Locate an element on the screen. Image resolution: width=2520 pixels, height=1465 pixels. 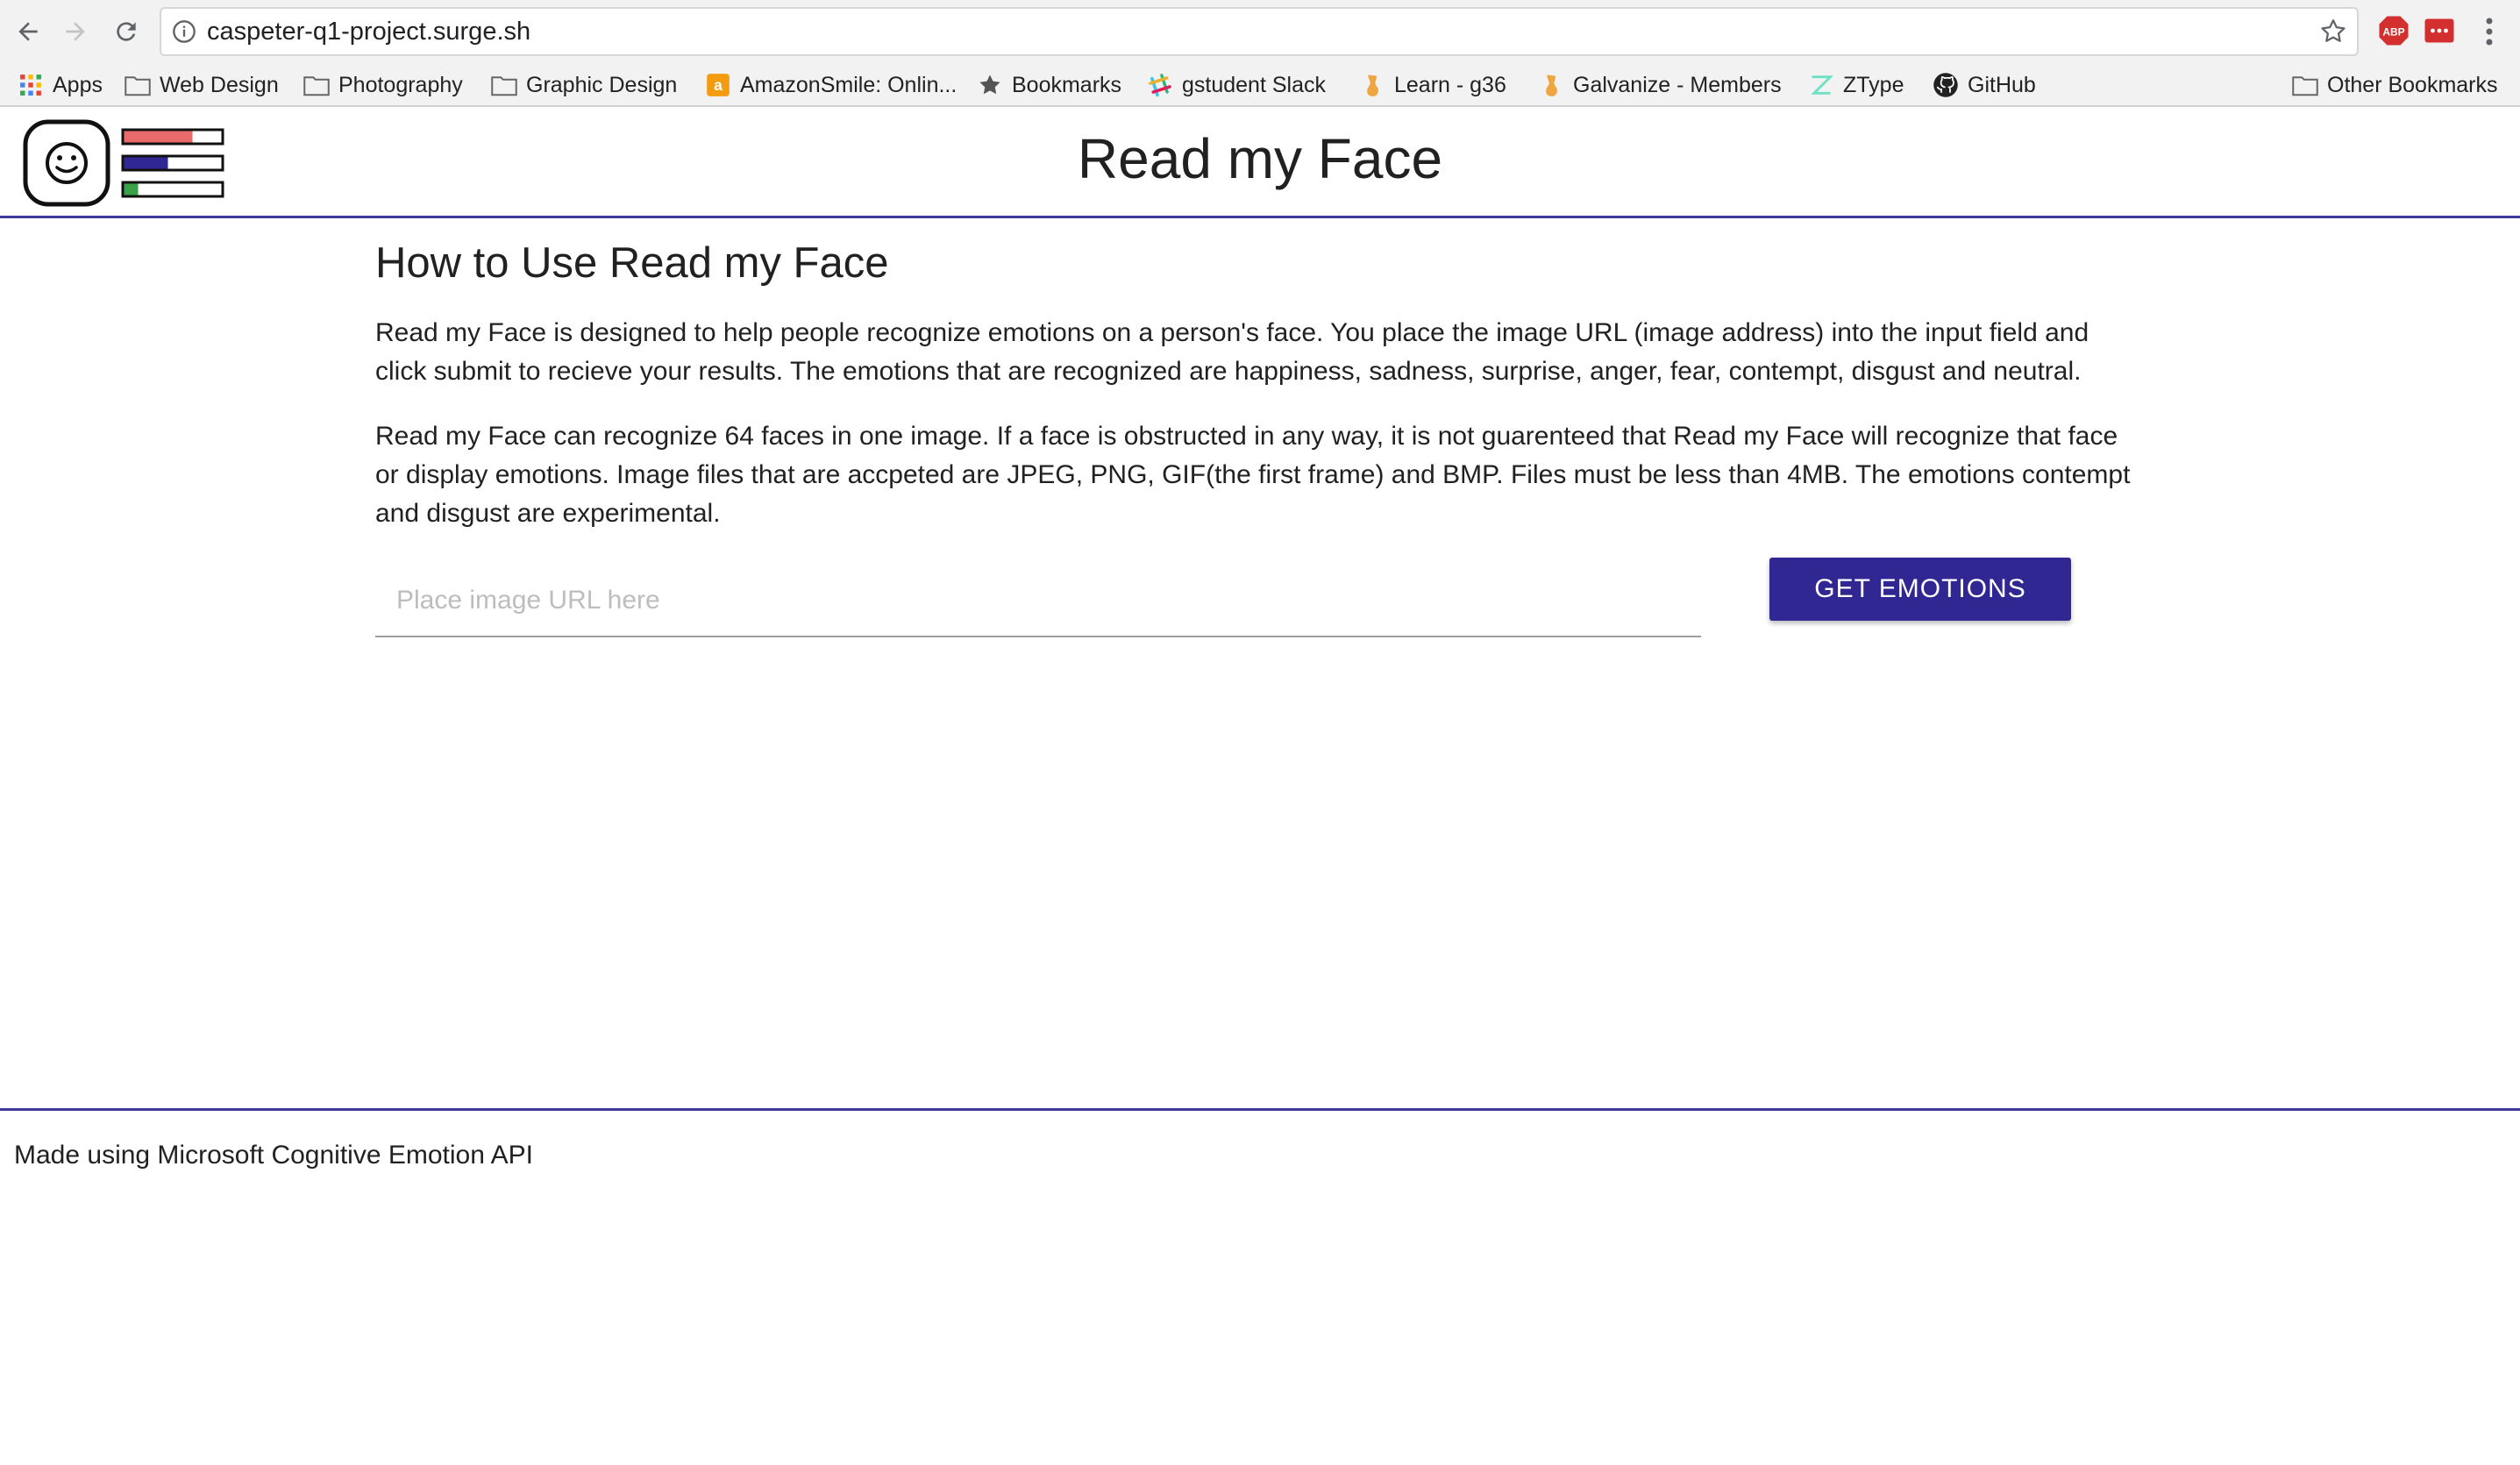
bookmark-learn-g36: Learn - g36 is located at coordinates (1432, 85).